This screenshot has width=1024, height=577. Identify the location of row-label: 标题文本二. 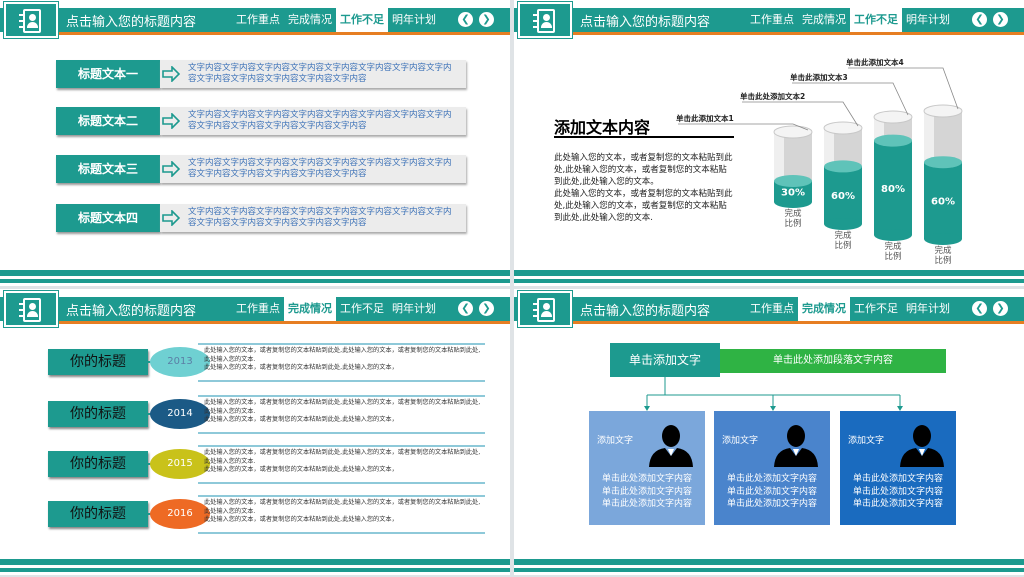
(108, 121).